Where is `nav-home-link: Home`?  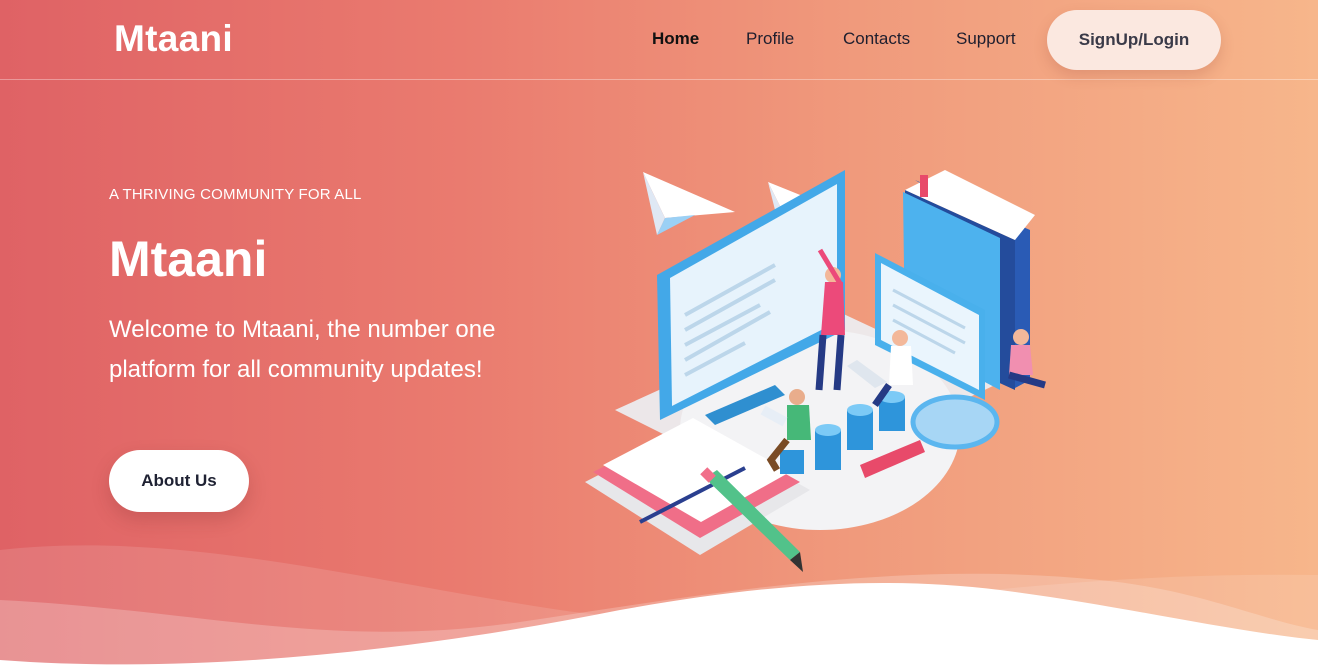
nav-home-link: Home is located at coordinates (675, 39).